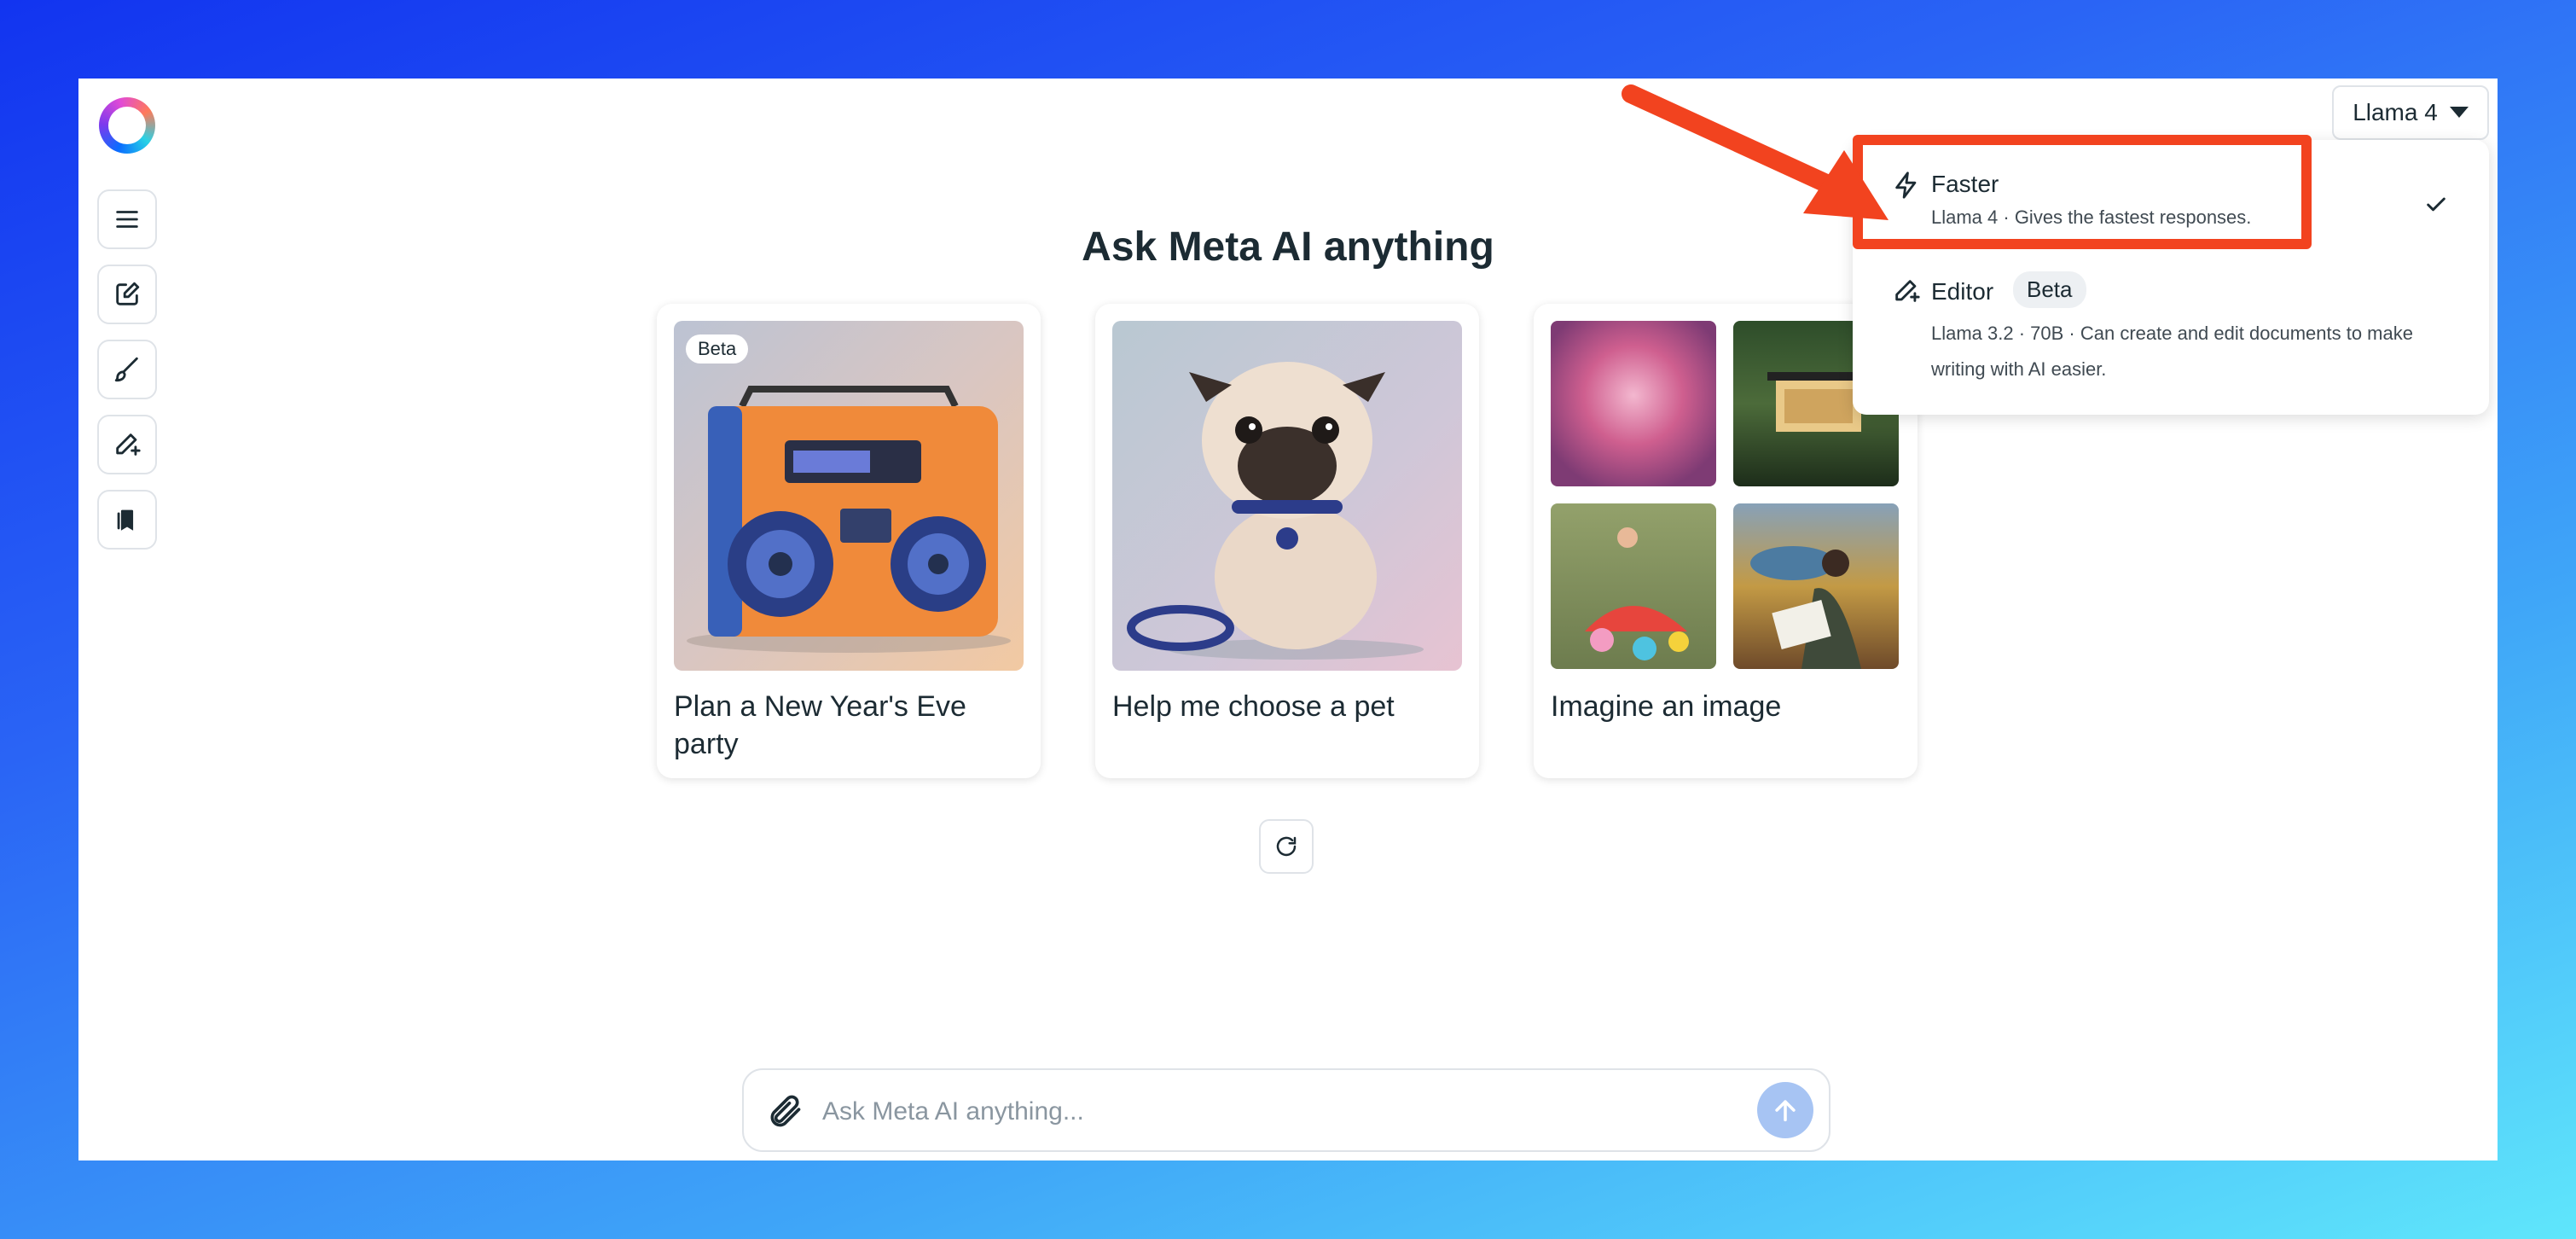 This screenshot has width=2576, height=1239. I want to click on checkmark-icon, so click(2436, 204).